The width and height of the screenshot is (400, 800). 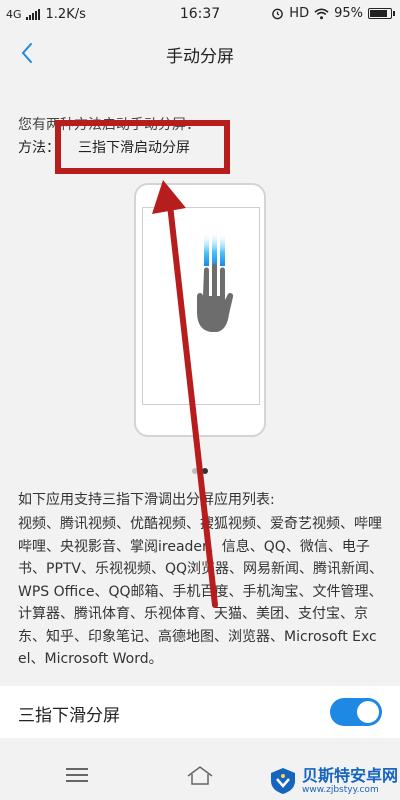 I want to click on split-screen-toggle, so click(x=356, y=712).